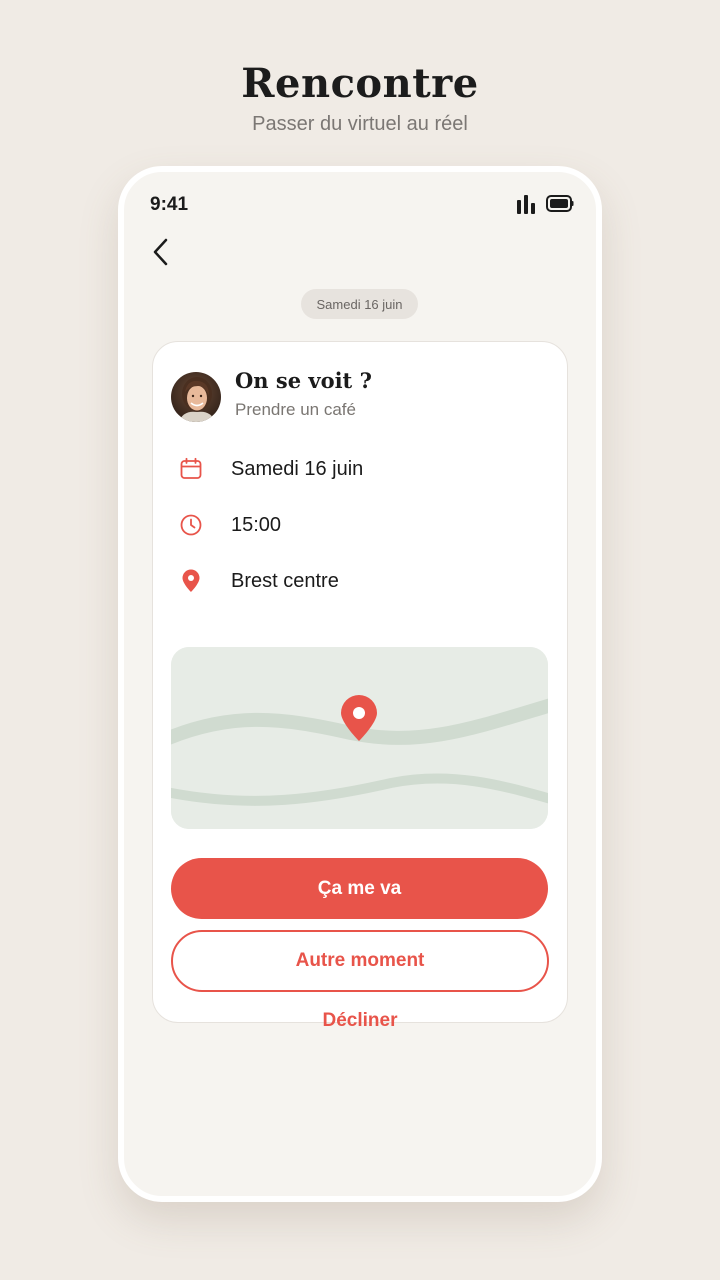  What do you see at coordinates (360, 1021) in the screenshot?
I see `decline-button: Décliner` at bounding box center [360, 1021].